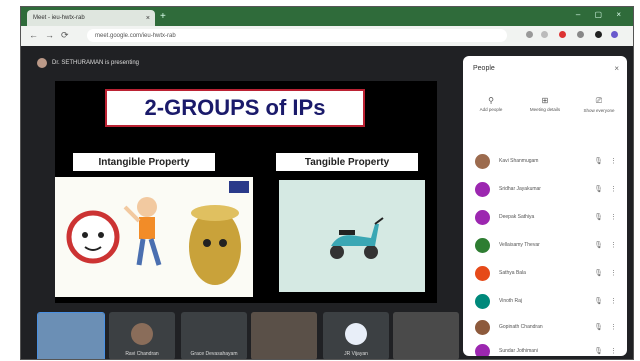 This screenshot has width=640, height=361. Describe the element at coordinates (91, 18) in the screenshot. I see `browser-tab: Meet - ieu-hwtx-rab ×` at that location.